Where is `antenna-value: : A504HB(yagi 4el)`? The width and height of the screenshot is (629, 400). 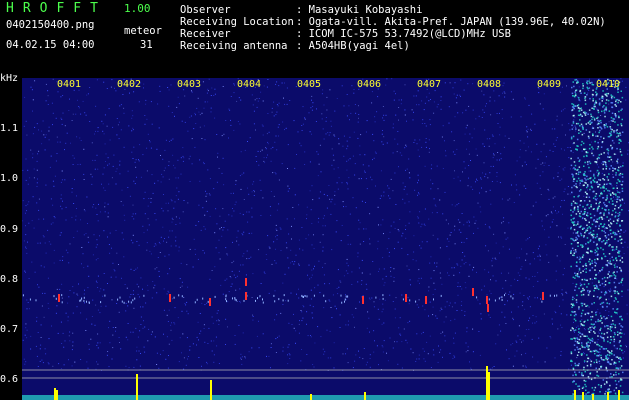 antenna-value: : A504HB(yagi 4el) is located at coordinates (353, 46).